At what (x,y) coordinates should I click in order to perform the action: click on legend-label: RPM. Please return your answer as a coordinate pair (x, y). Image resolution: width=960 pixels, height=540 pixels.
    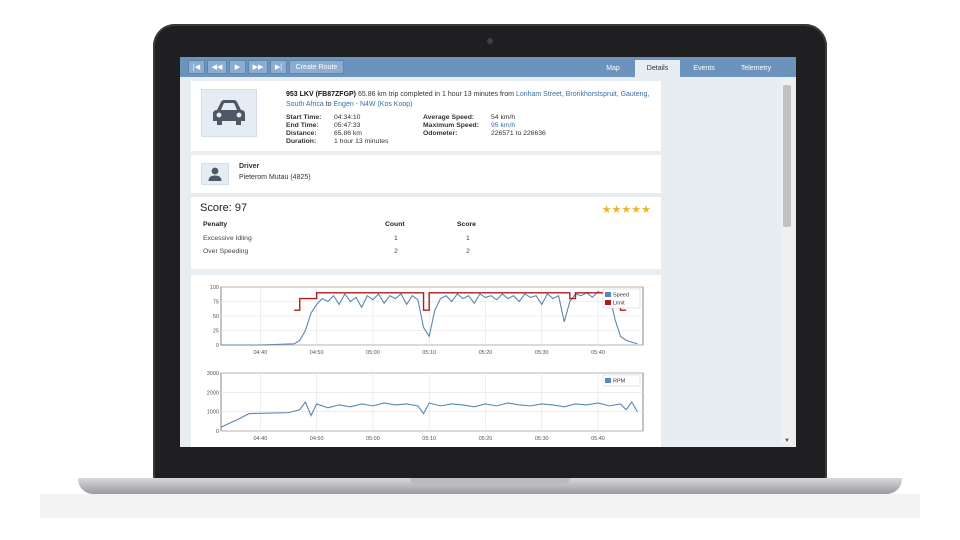
    Looking at the image, I should click on (619, 382).